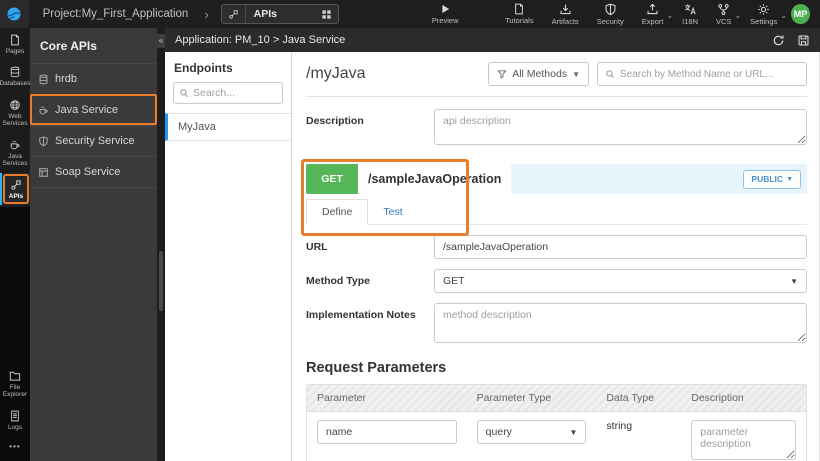 This screenshot has width=820, height=461. I want to click on panel-title: Core APIs, so click(68, 46).